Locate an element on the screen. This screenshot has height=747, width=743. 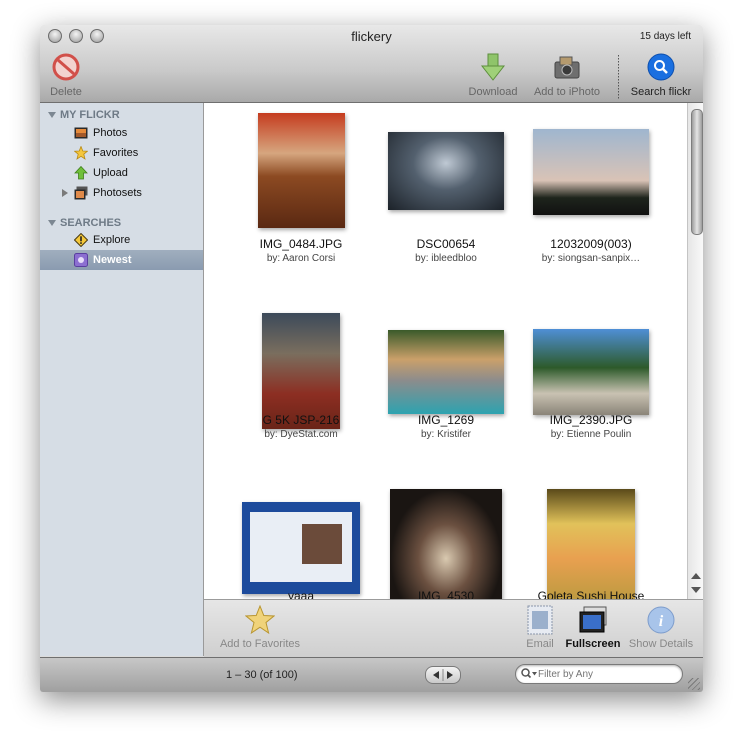
scroll-up-arrow-icon is located at coordinates (696, 576).